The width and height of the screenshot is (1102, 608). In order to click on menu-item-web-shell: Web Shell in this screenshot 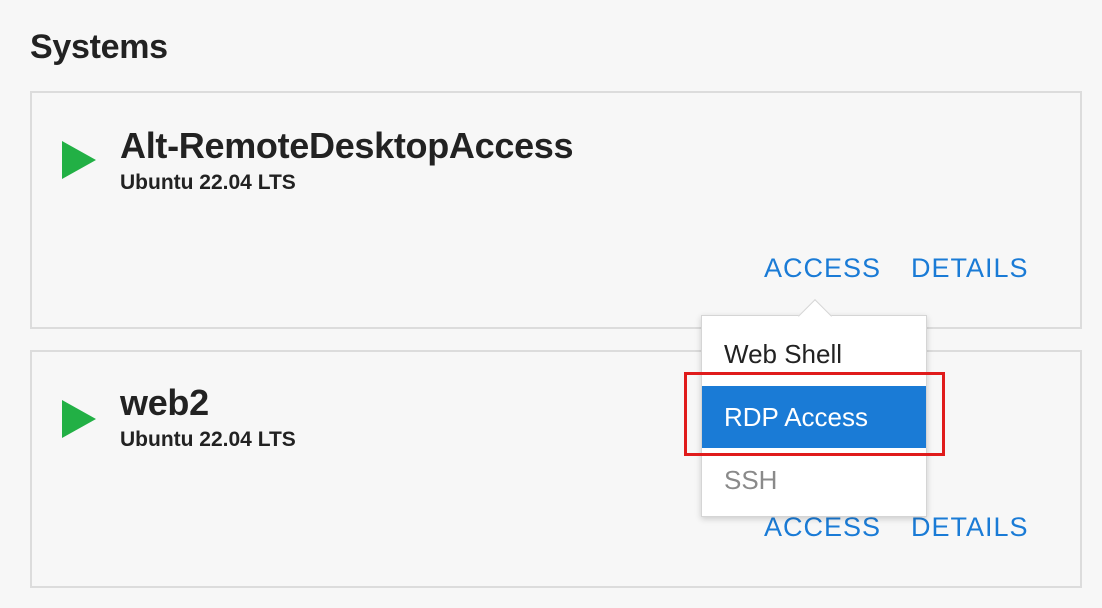, I will do `click(814, 354)`.